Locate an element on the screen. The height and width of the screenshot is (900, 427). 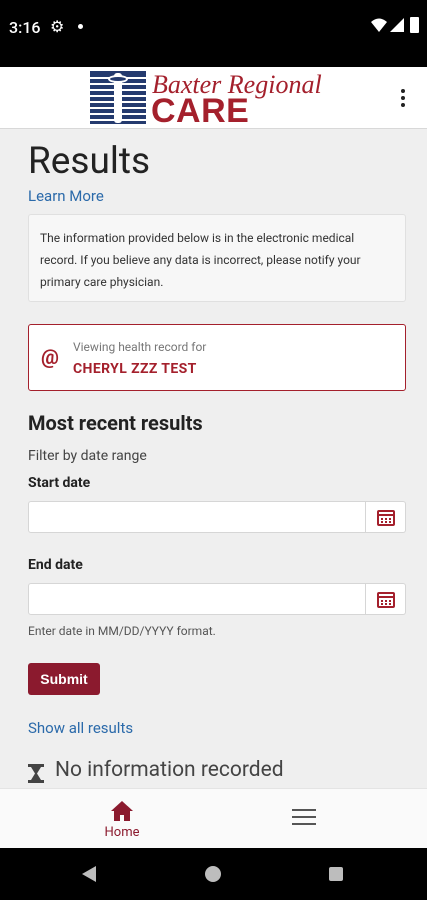
no-information-text: No information recorded is located at coordinates (169, 770).